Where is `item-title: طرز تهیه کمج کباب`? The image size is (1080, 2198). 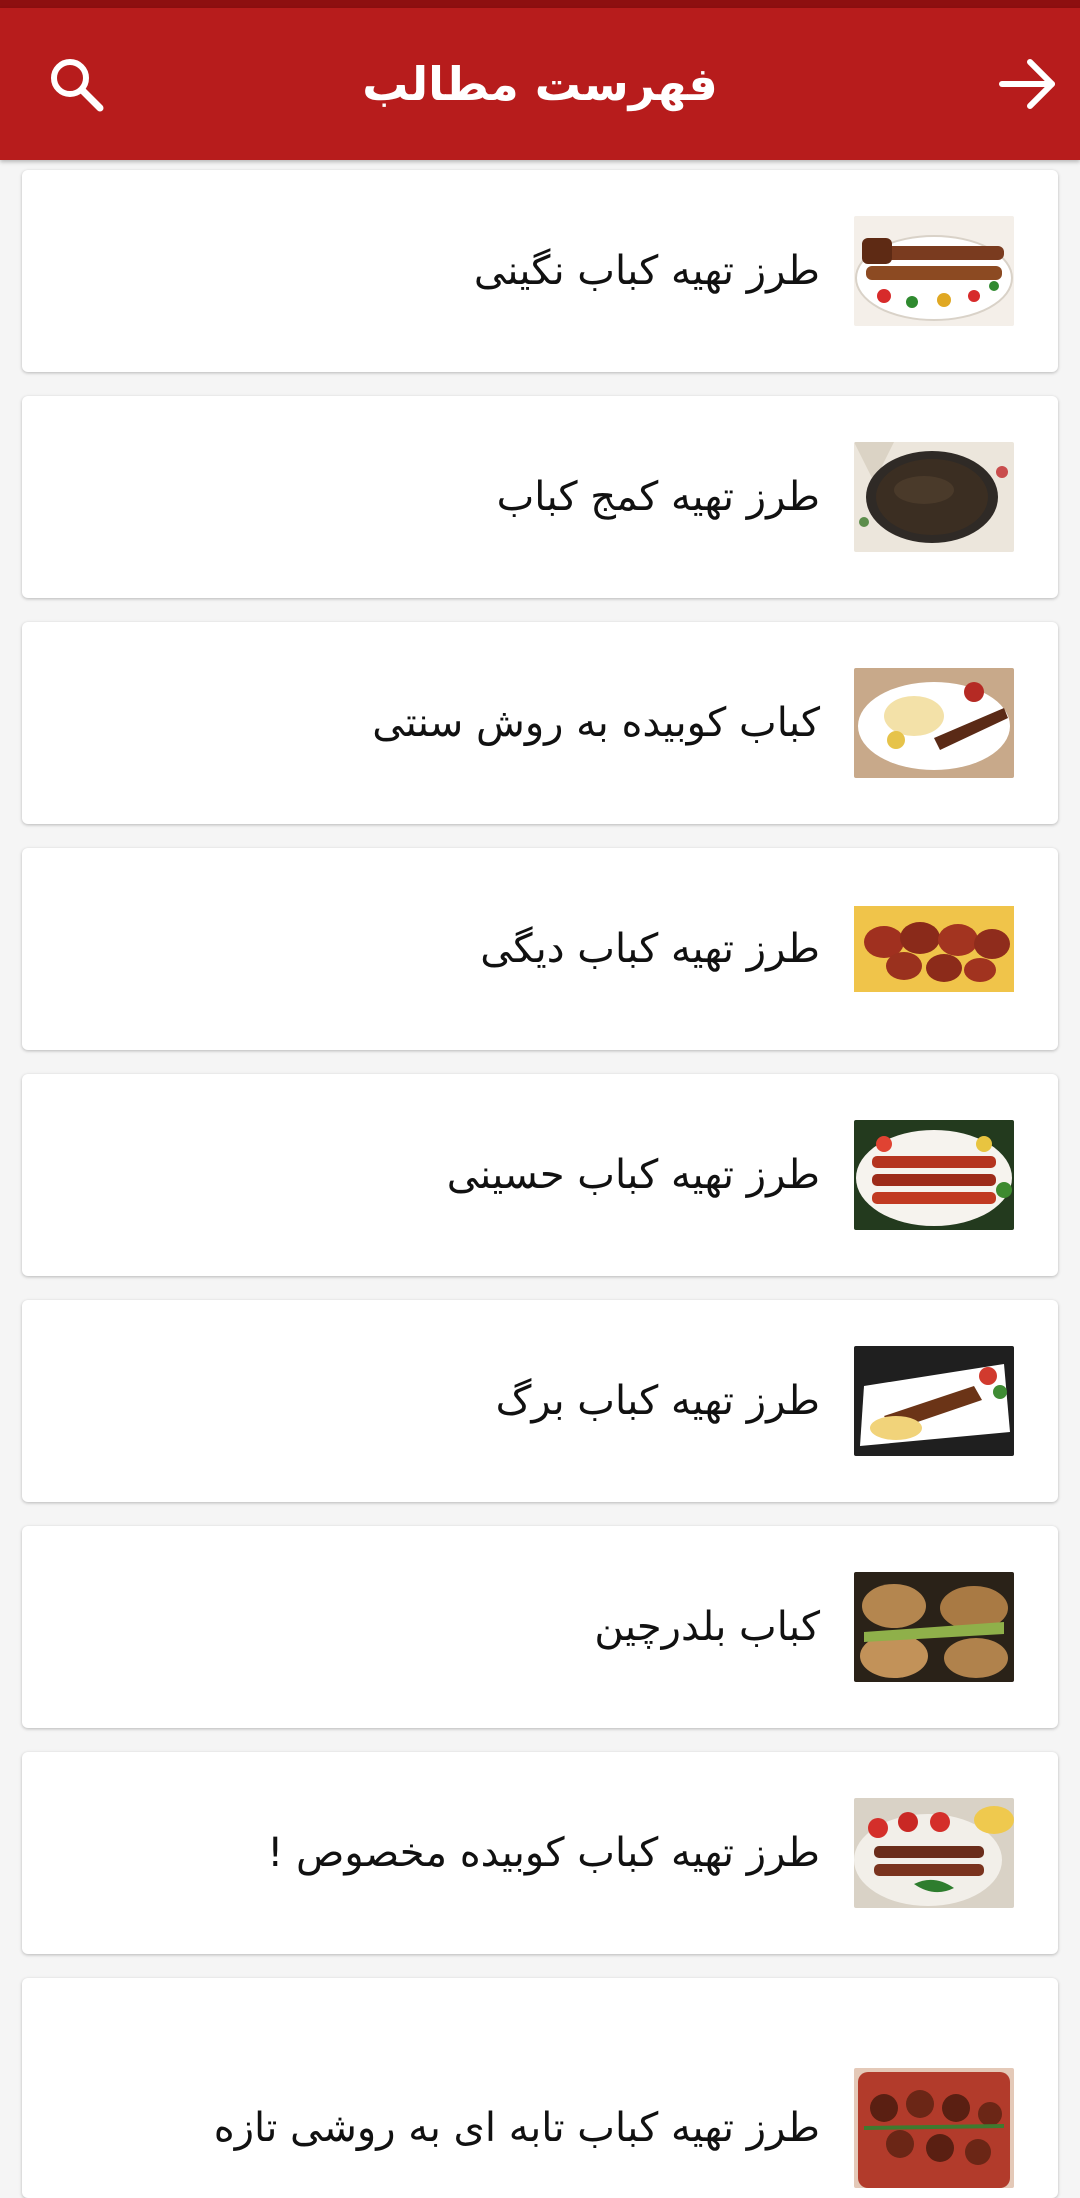
item-title: طرز تهیه کمج کباب is located at coordinates (658, 497).